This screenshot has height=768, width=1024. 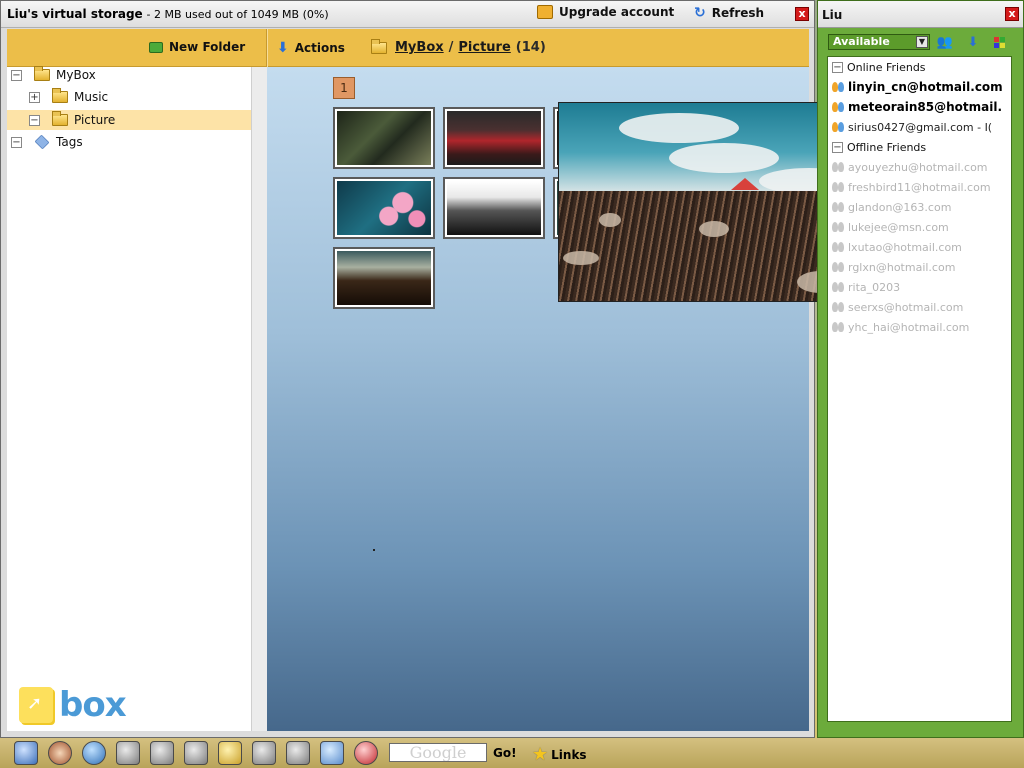 What do you see at coordinates (259, 399) in the screenshot?
I see `tree-scrollbar` at bounding box center [259, 399].